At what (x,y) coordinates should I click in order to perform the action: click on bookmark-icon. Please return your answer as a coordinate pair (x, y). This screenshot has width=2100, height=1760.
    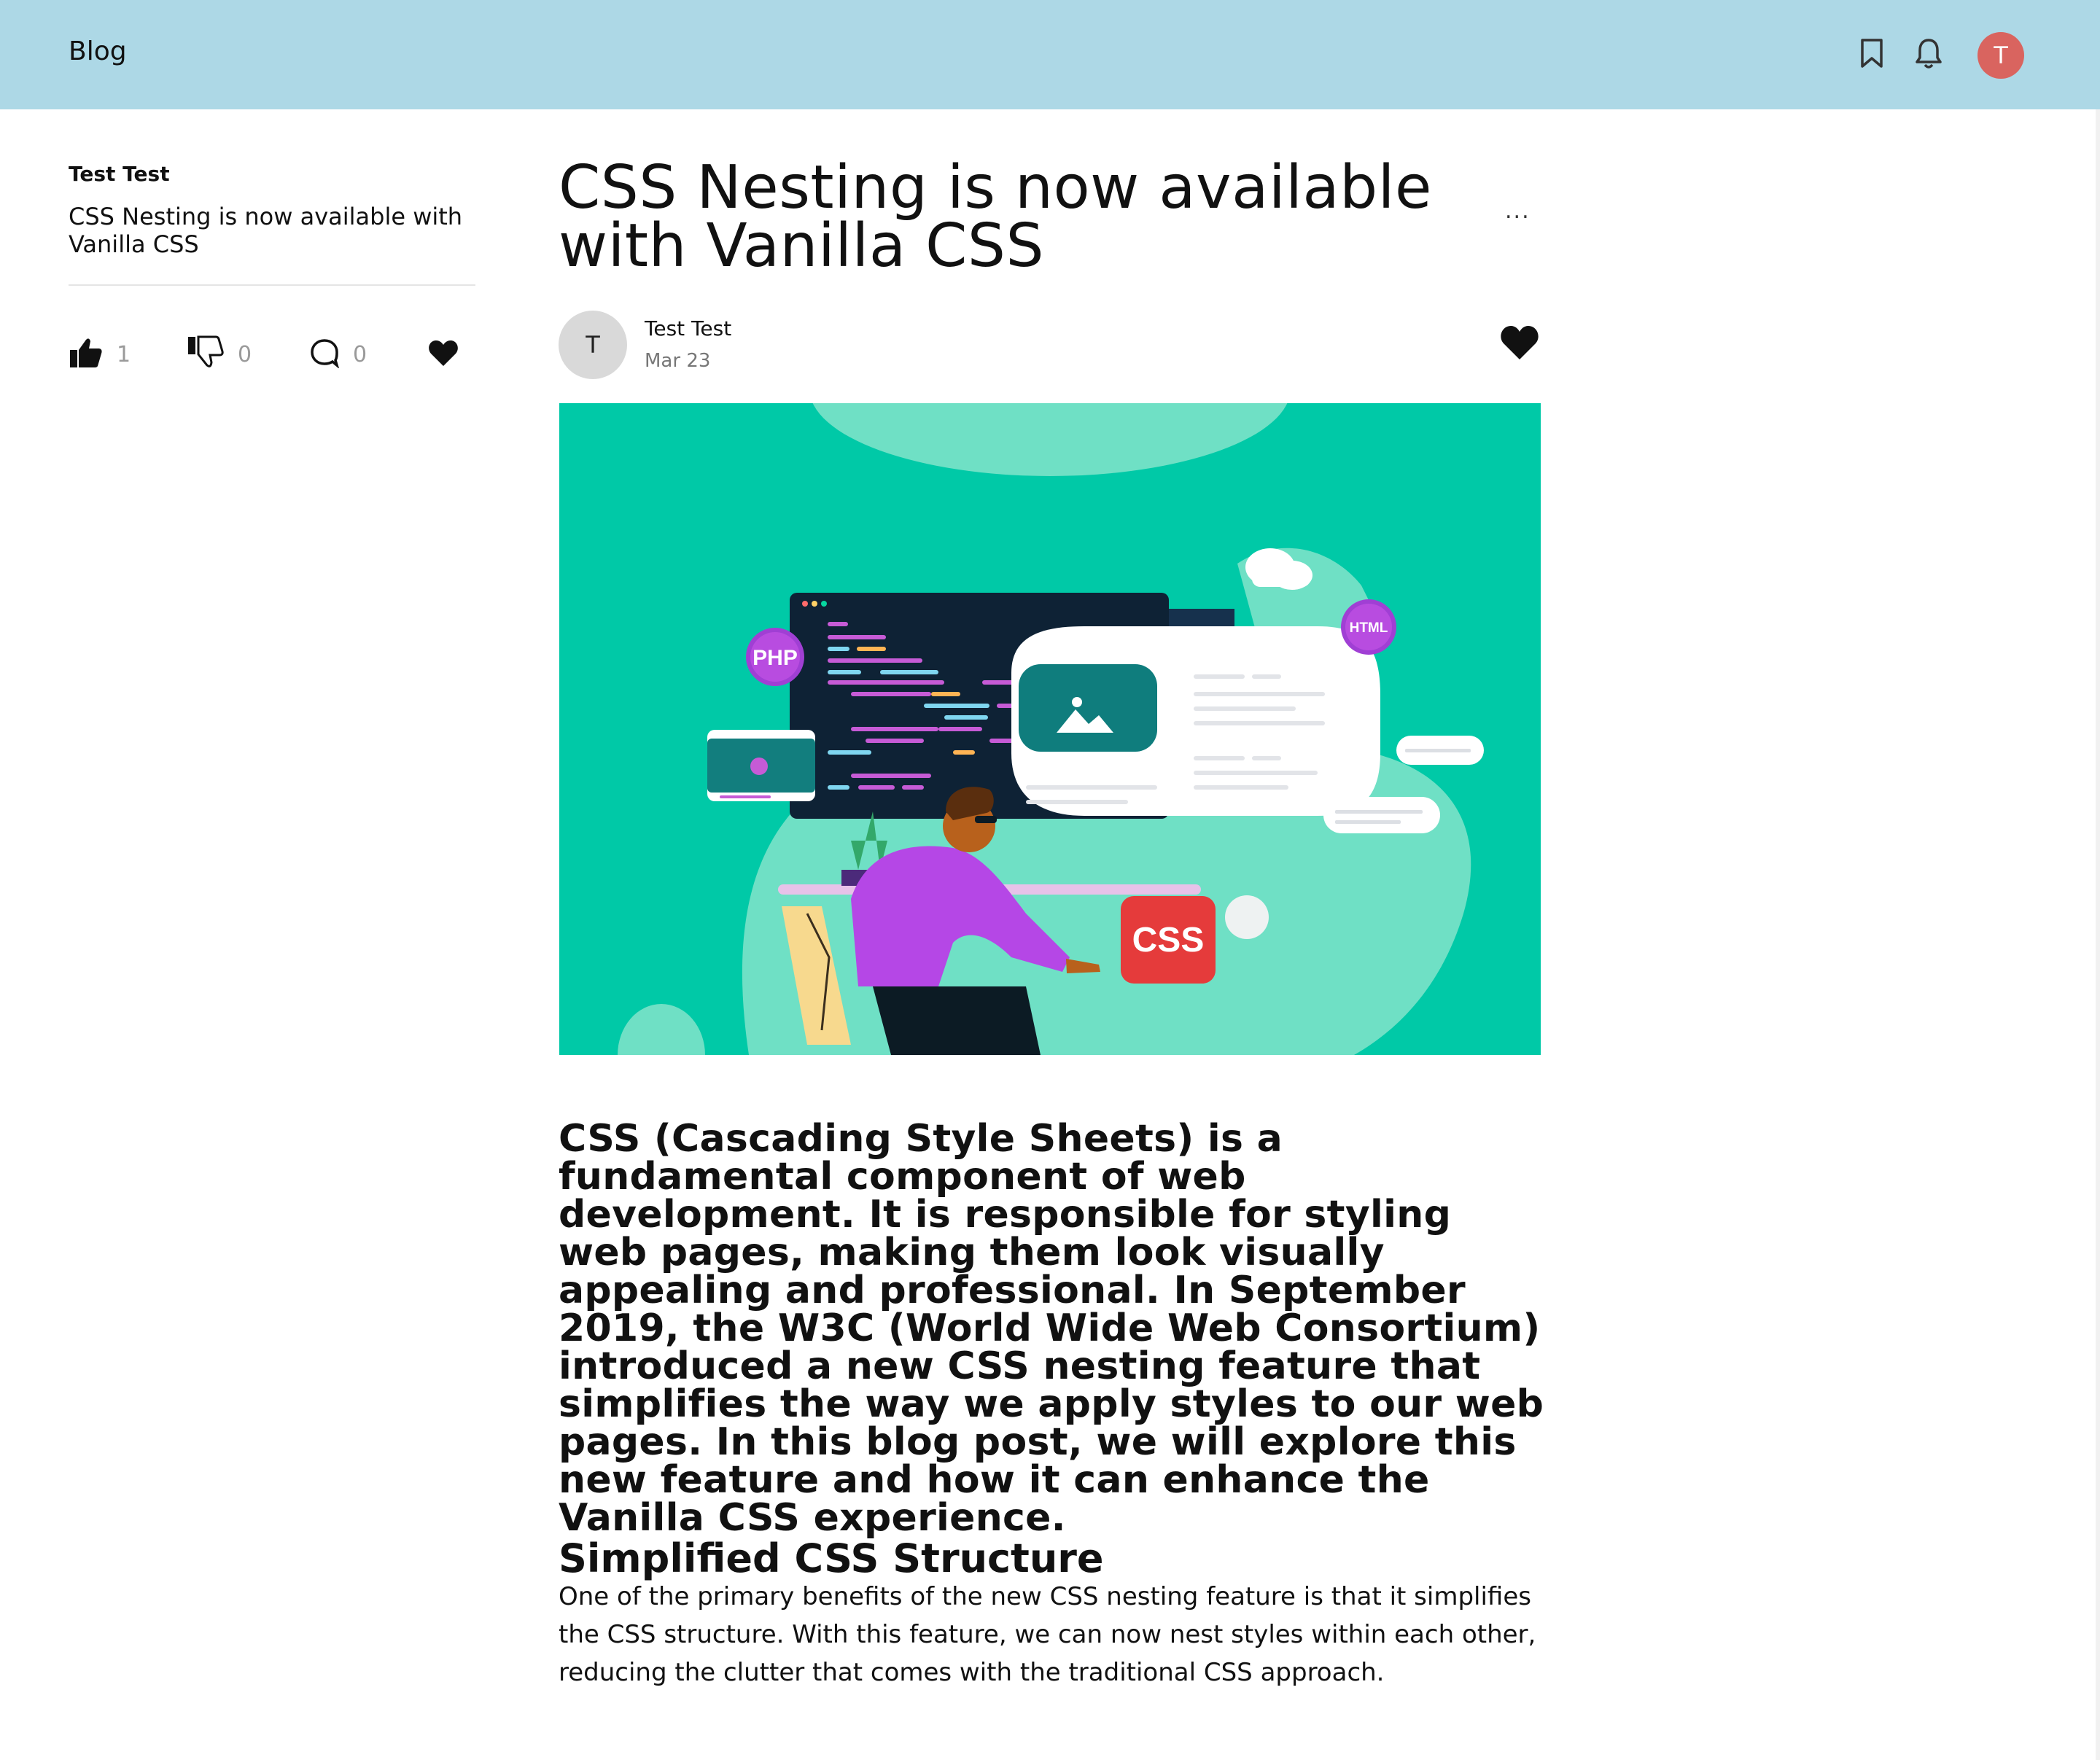
    Looking at the image, I should click on (1871, 53).